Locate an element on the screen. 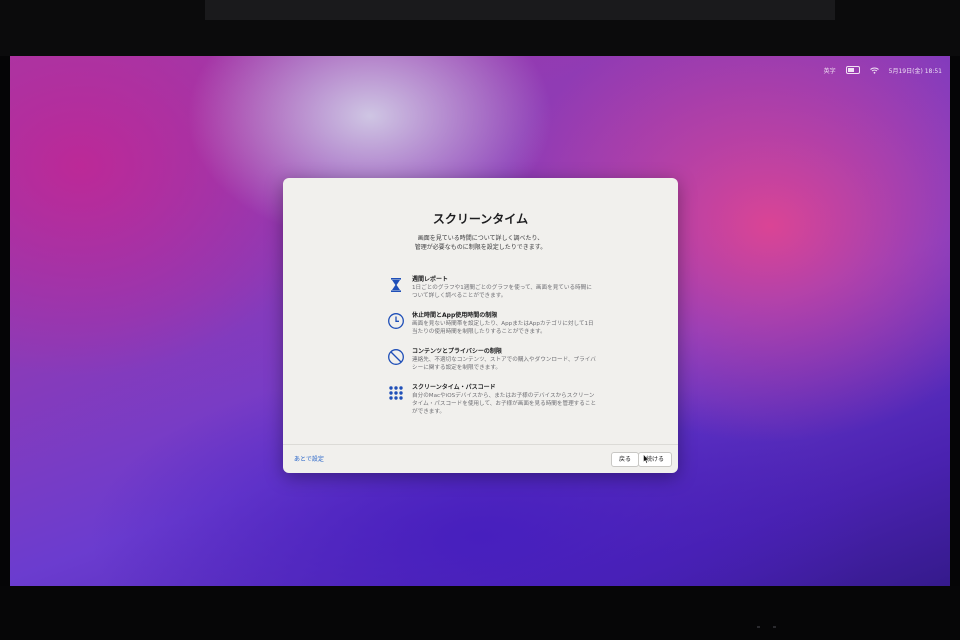  subtitle-line-1: 画面を見ている時間について詳しく調べたり、 is located at coordinates (480, 238).